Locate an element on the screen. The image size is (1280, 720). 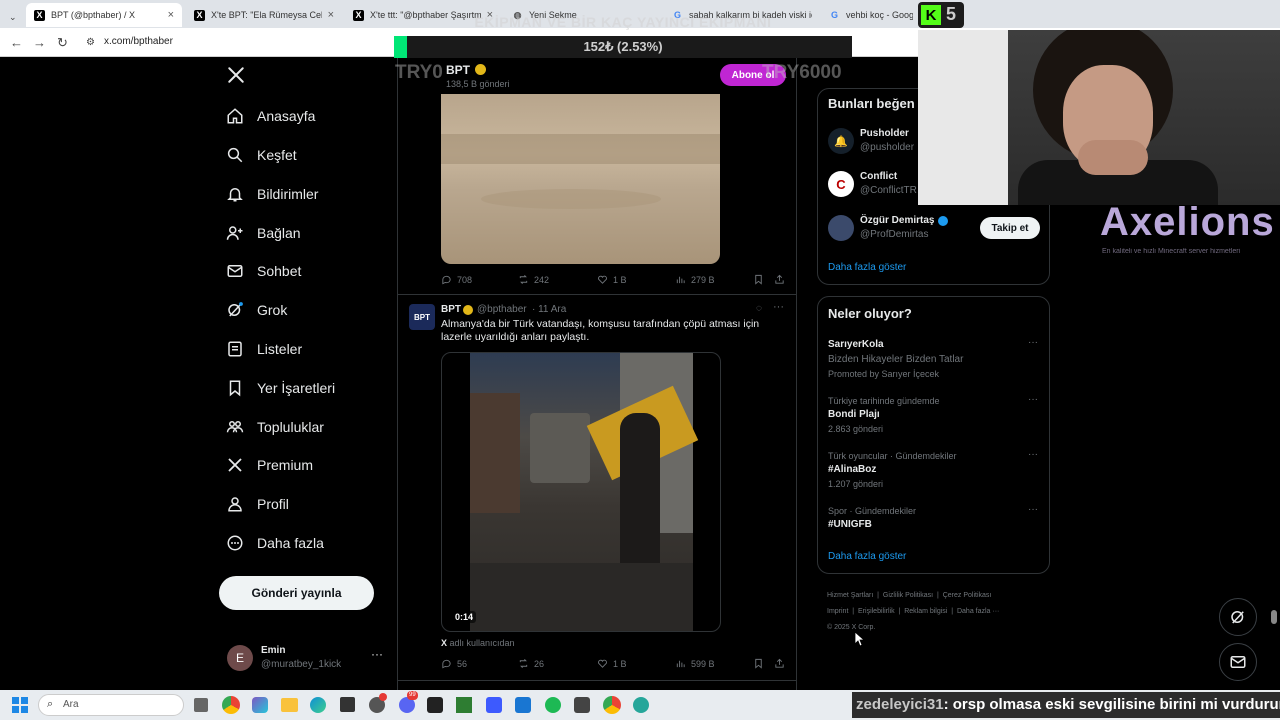
grok-float-button is located at coordinates (1238, 617).